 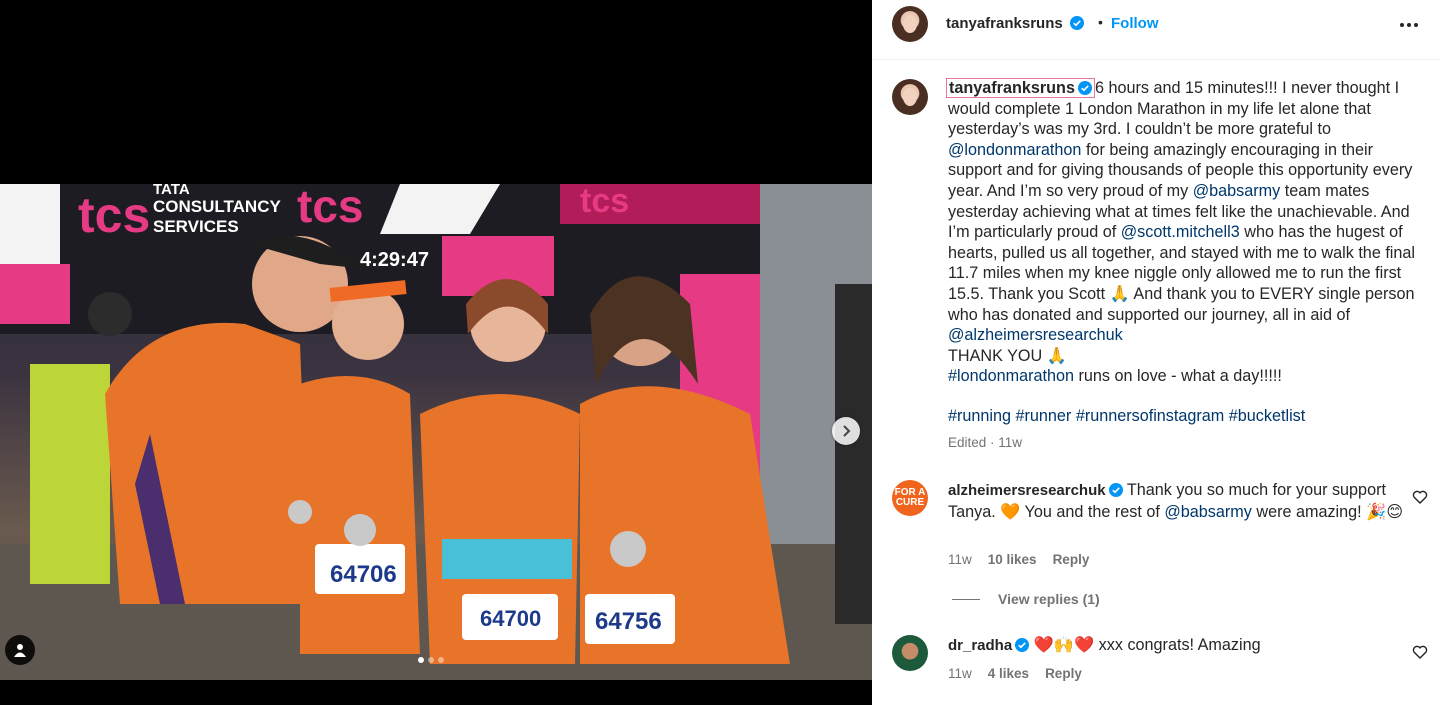 What do you see at coordinates (966, 599) in the screenshot?
I see `replies-divider` at bounding box center [966, 599].